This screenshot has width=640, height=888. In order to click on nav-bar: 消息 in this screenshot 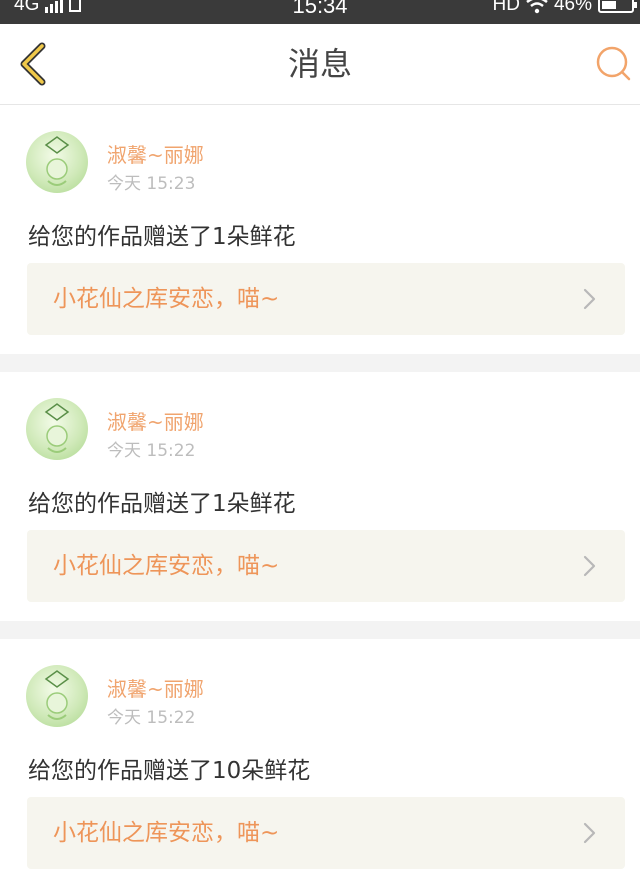, I will do `click(320, 64)`.